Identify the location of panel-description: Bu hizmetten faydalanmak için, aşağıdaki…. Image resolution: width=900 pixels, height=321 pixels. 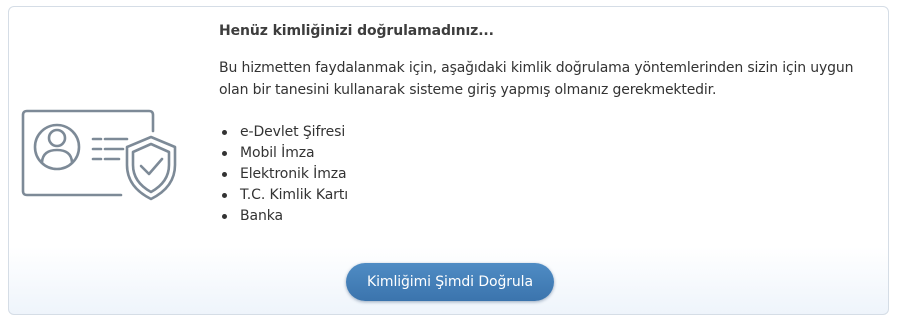
(536, 79).